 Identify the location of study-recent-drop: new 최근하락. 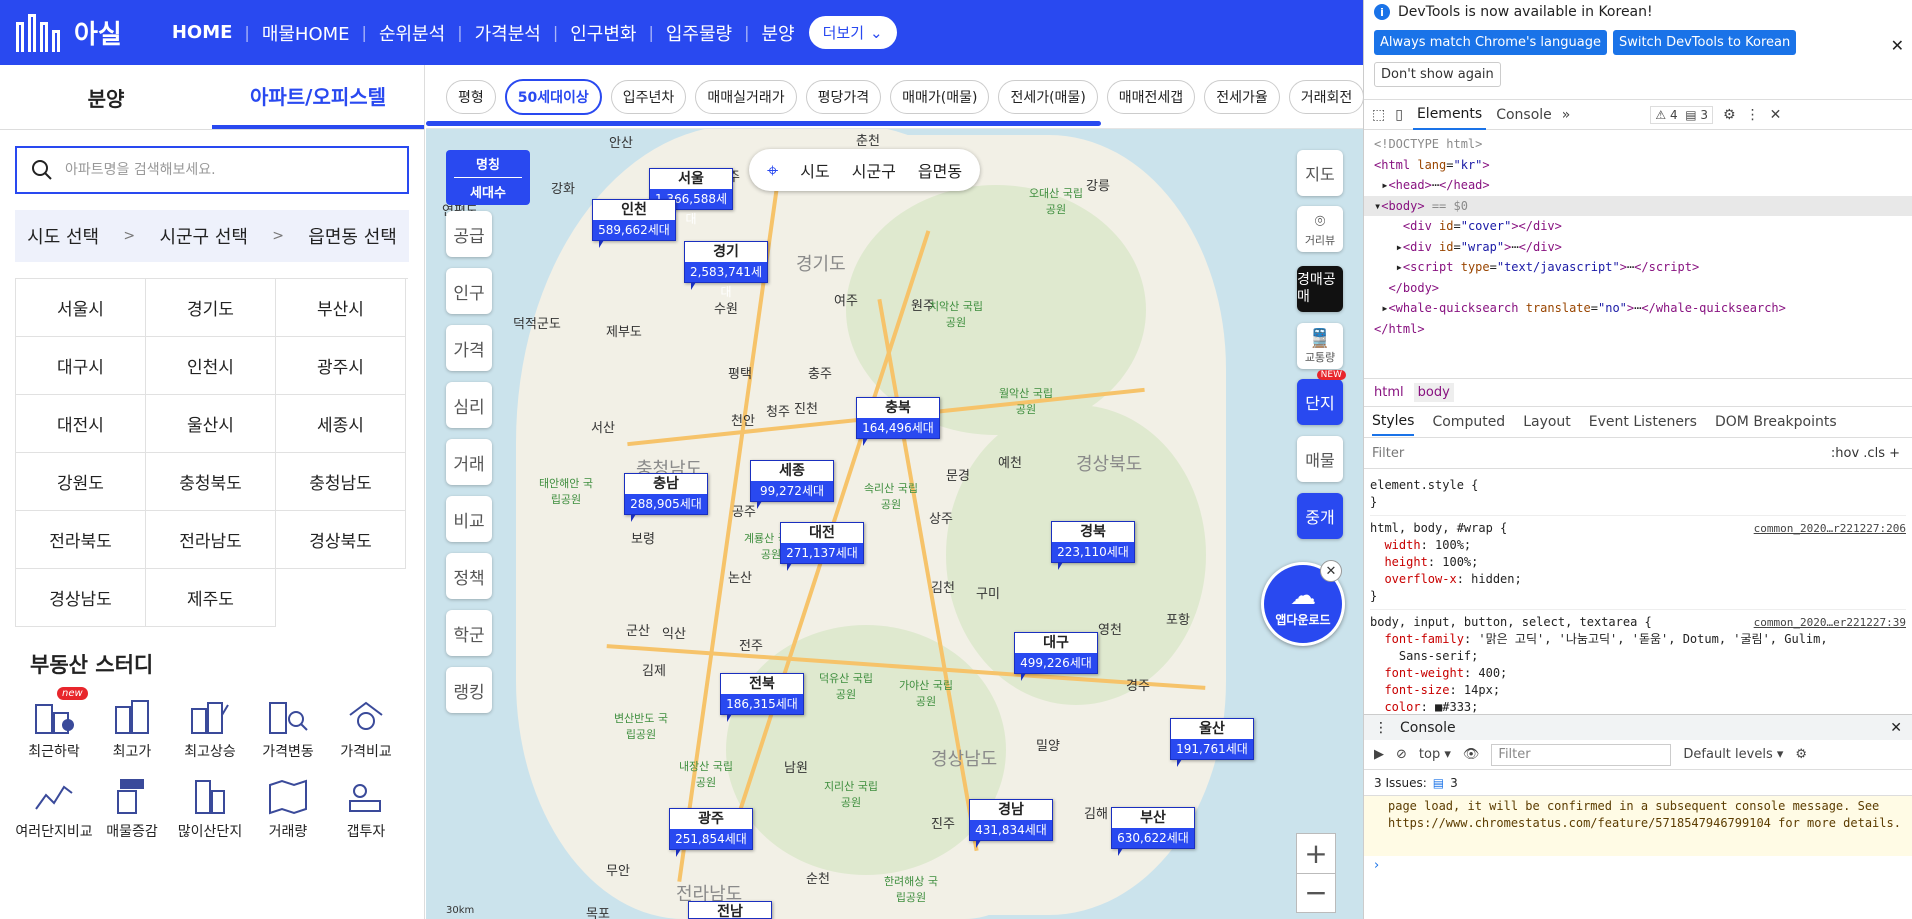
(54, 724).